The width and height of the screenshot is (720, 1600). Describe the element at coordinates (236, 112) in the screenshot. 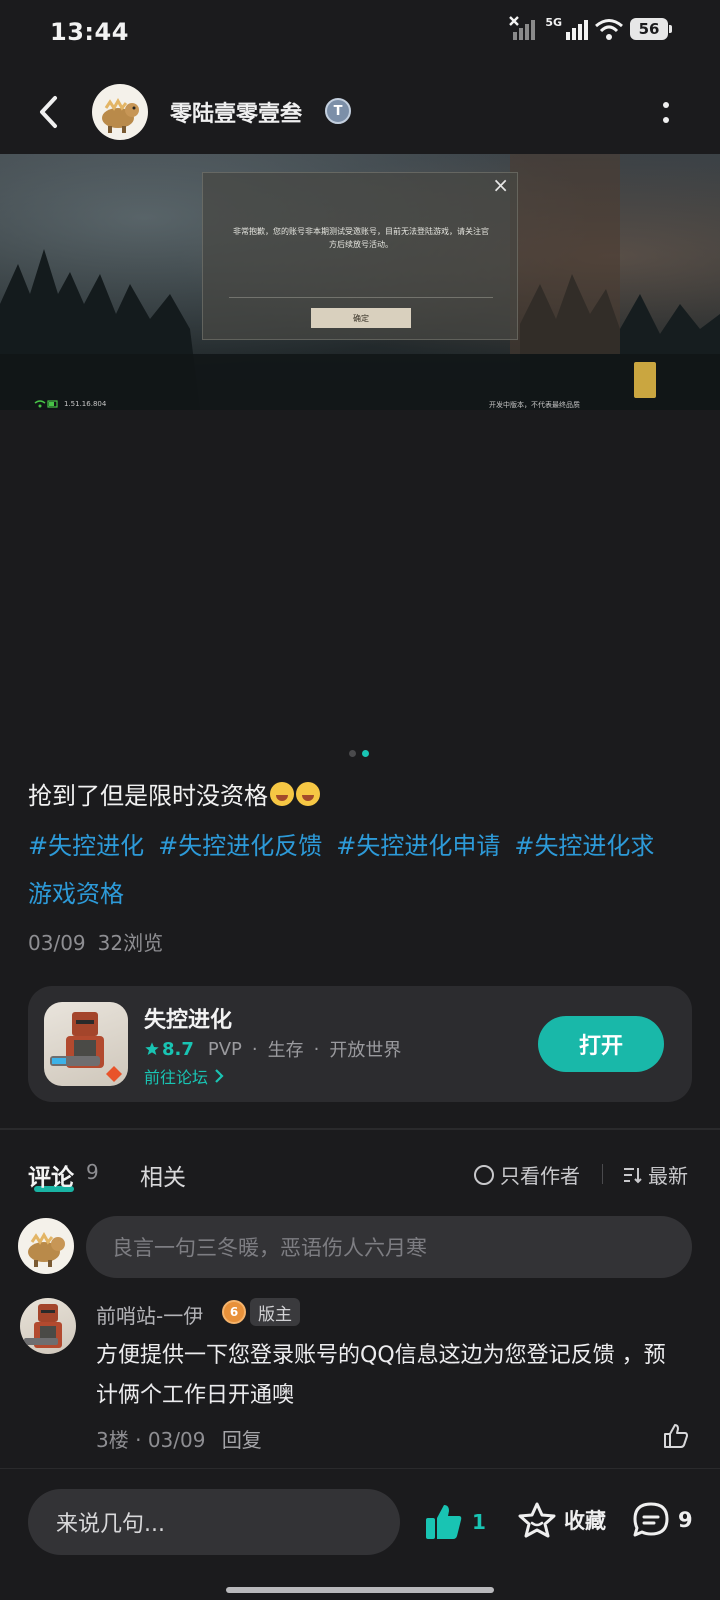

I see `author-name: 零陆壹零壹叁` at that location.